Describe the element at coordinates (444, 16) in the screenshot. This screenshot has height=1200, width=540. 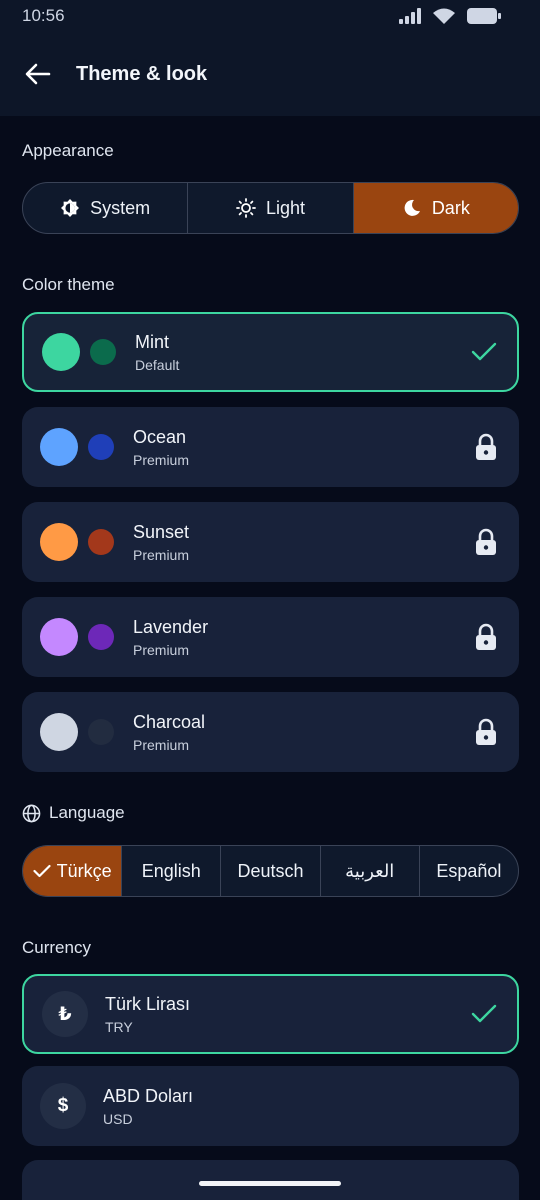
I see `wifi-icon` at that location.